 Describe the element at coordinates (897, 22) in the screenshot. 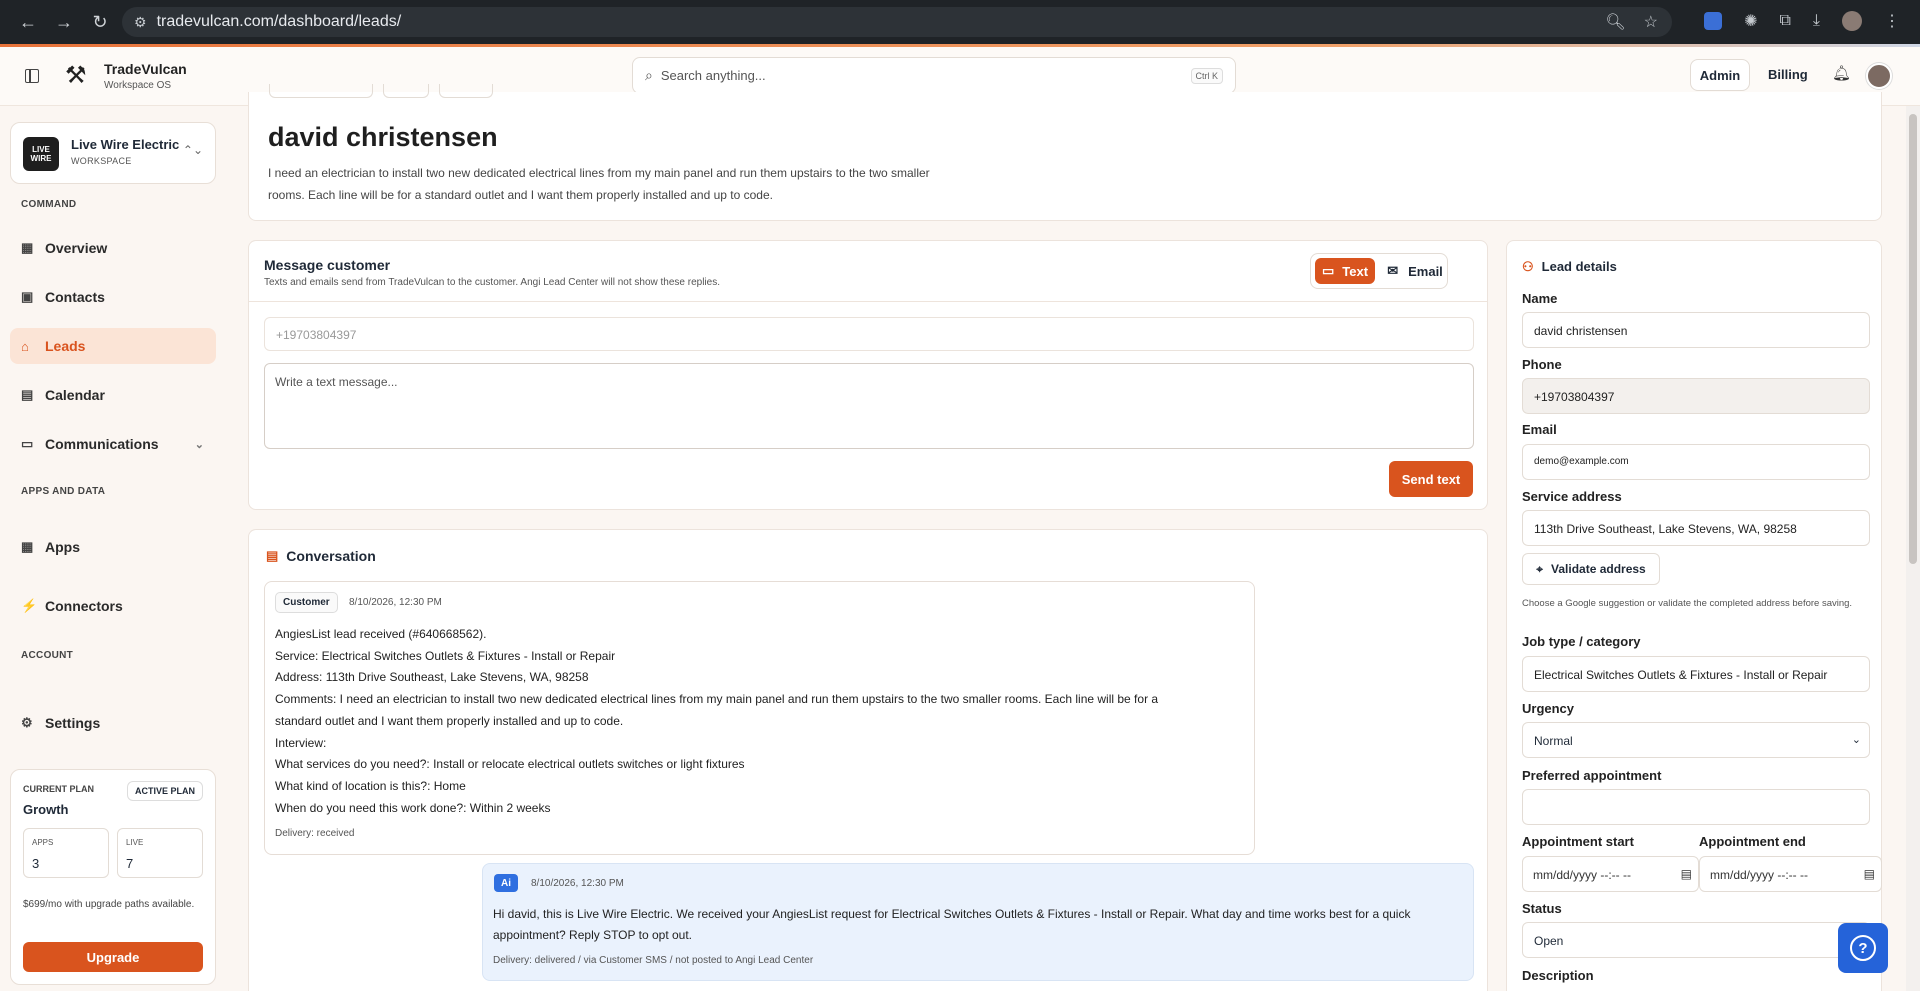

I see `address-bar: ⚙ tradevulcan.com/dashboard/leads/ 🔍︎ ☆` at that location.